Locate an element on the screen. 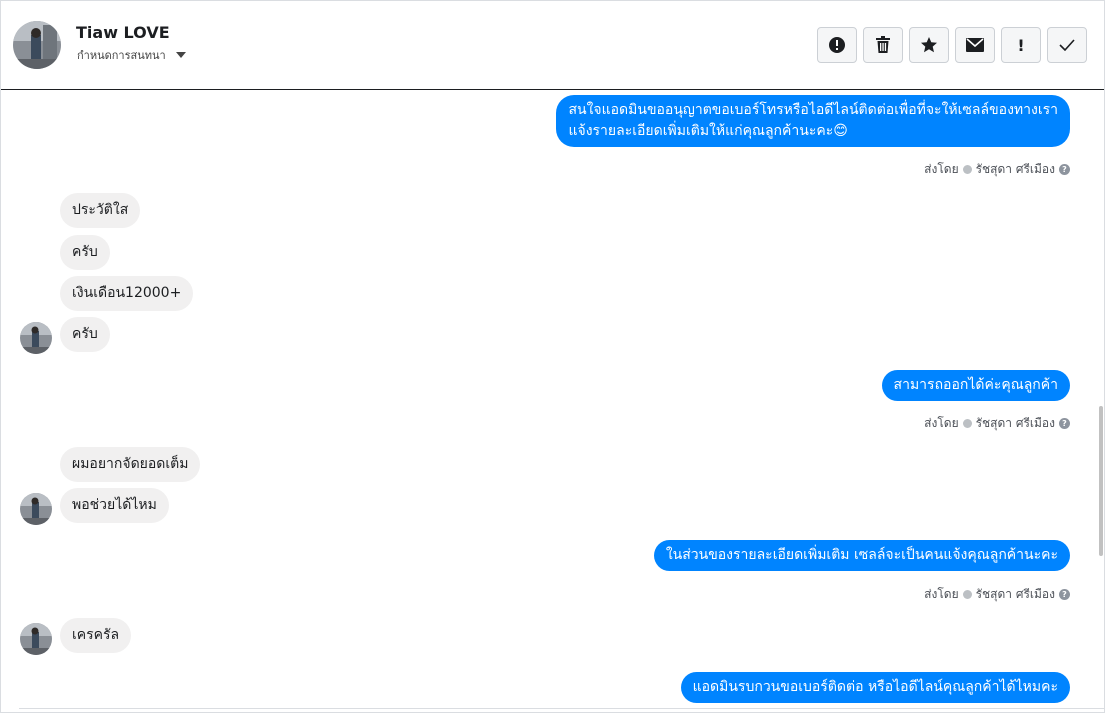  trash-icon is located at coordinates (883, 44).